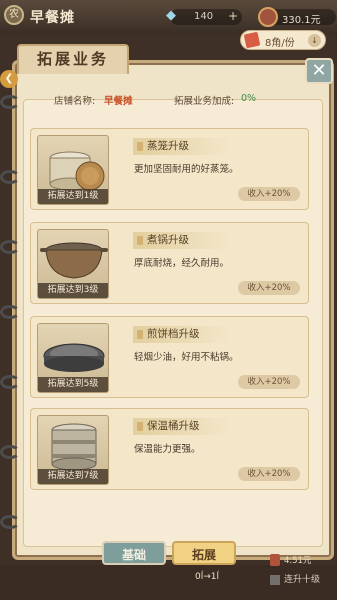  Describe the element at coordinates (186, 169) in the screenshot. I see `card-description: 更加坚固耐用的好蒸笼。` at that location.